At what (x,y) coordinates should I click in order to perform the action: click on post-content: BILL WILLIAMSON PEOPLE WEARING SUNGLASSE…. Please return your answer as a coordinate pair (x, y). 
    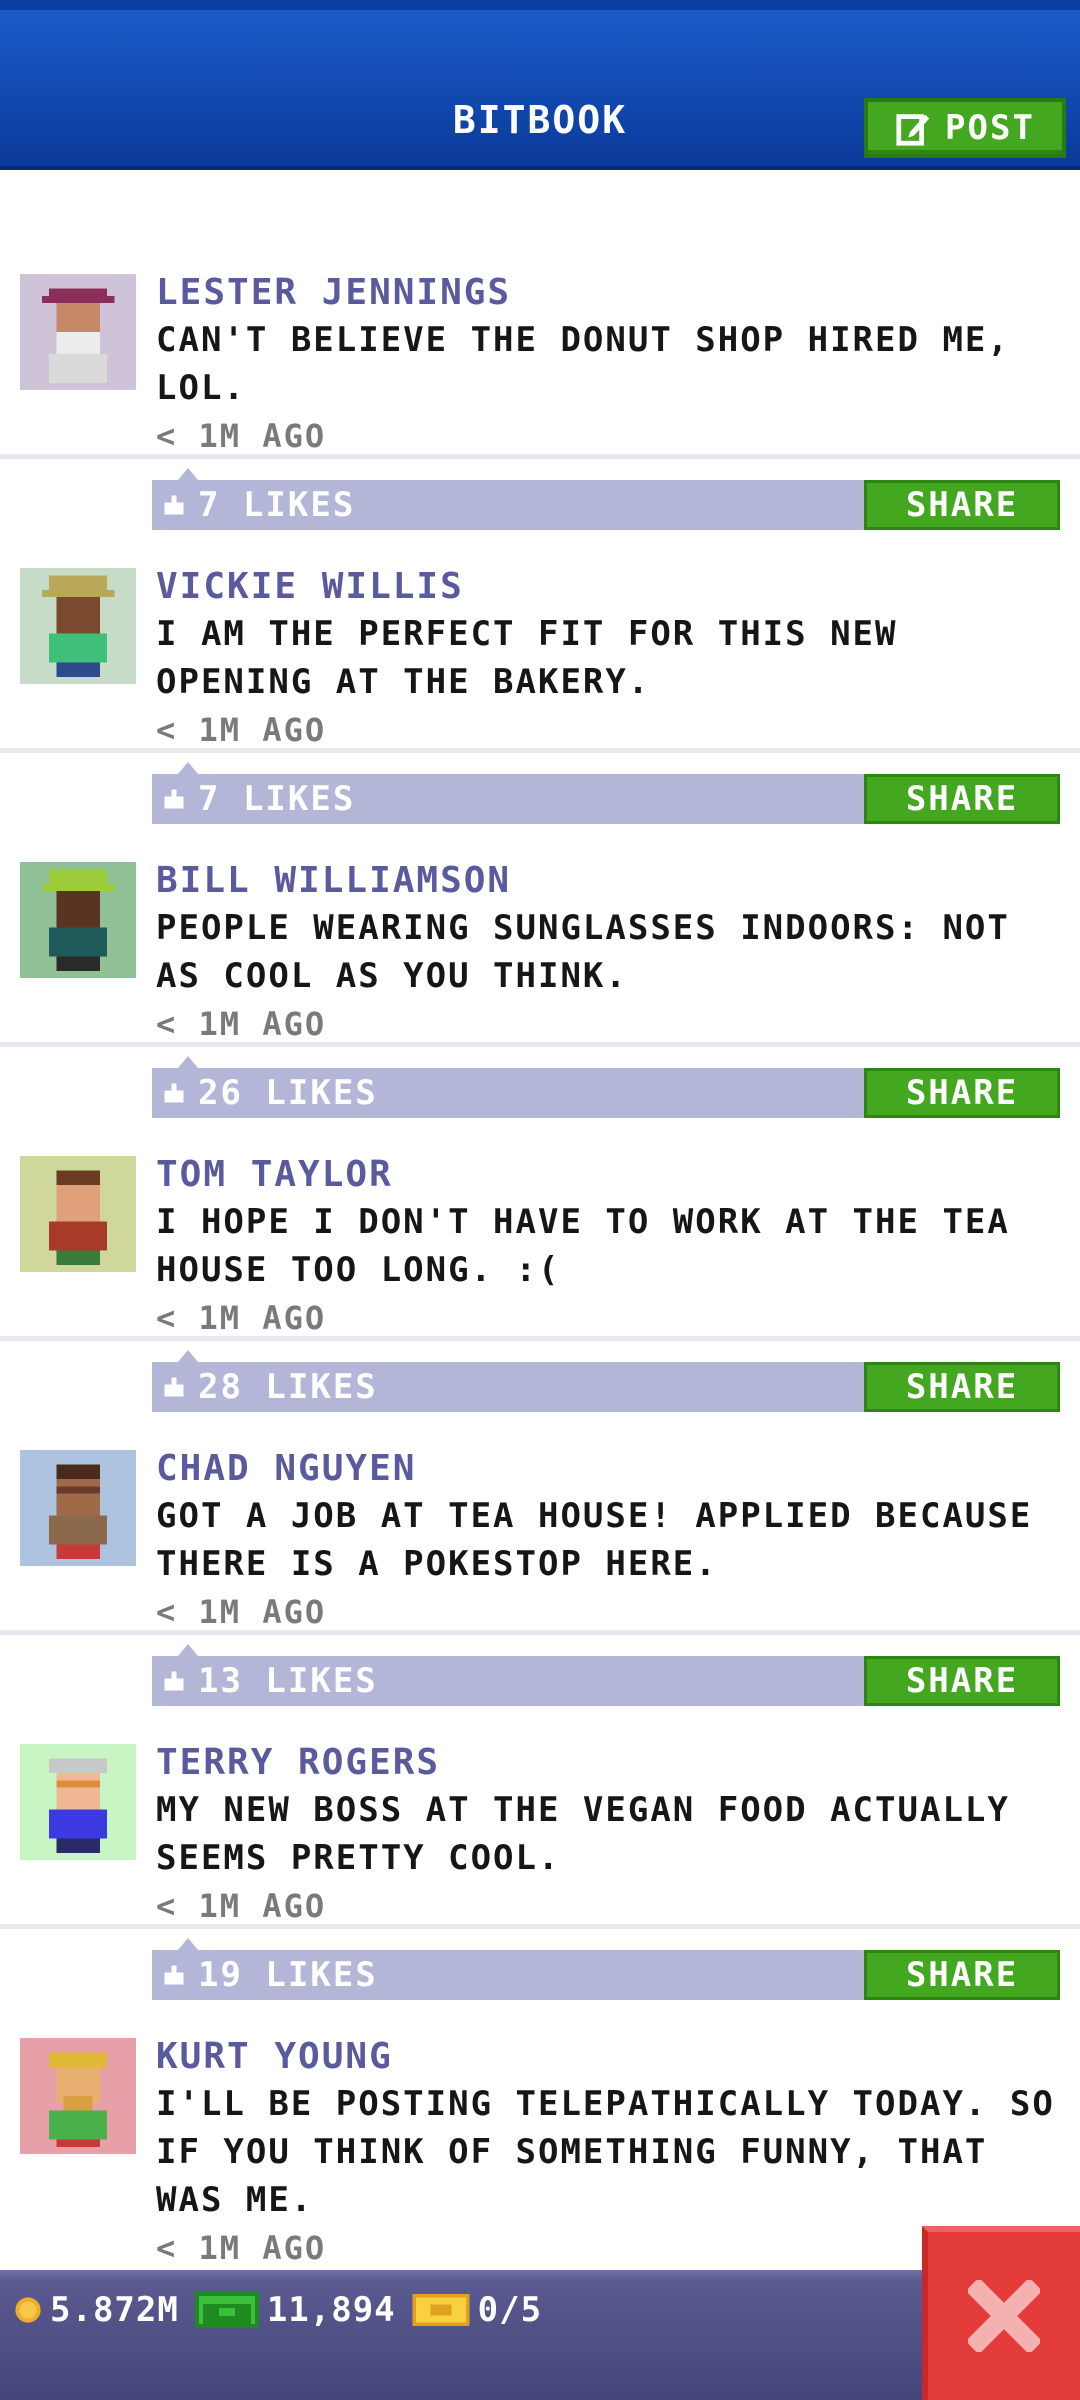
    Looking at the image, I should click on (611, 953).